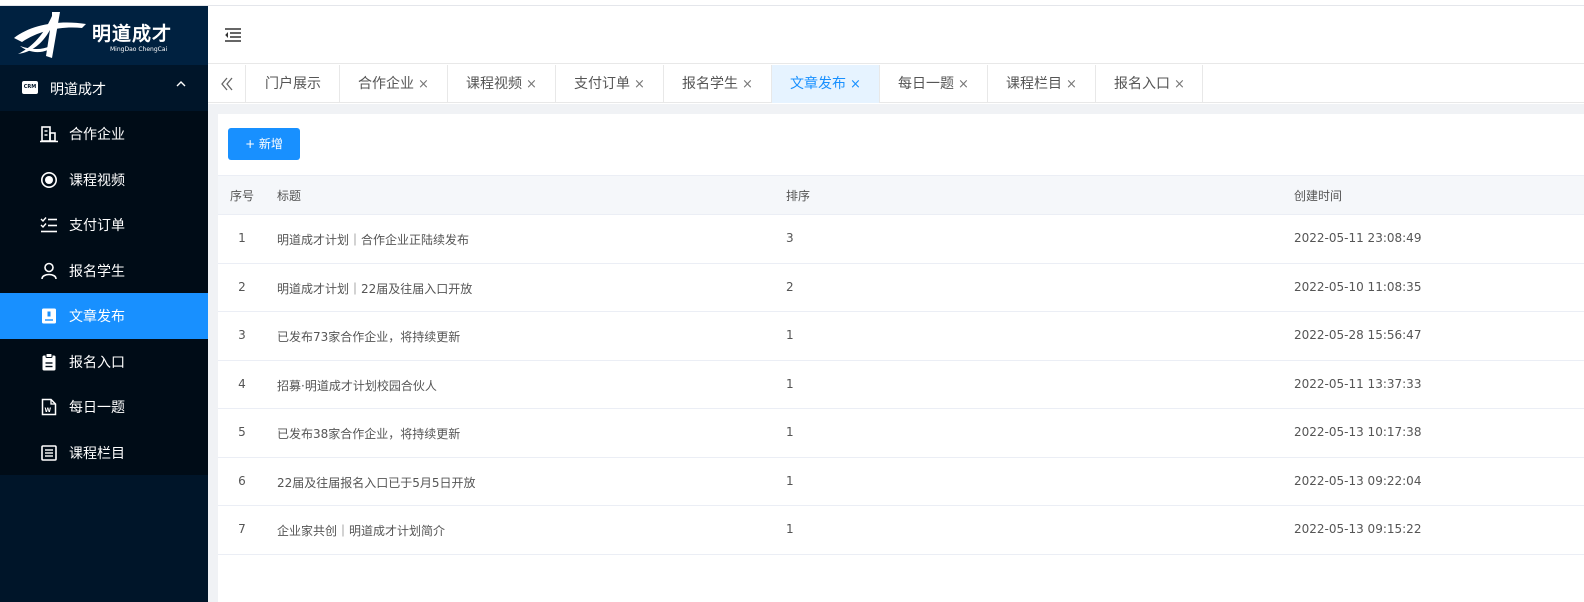  I want to click on chevron-up-icon, so click(181, 85).